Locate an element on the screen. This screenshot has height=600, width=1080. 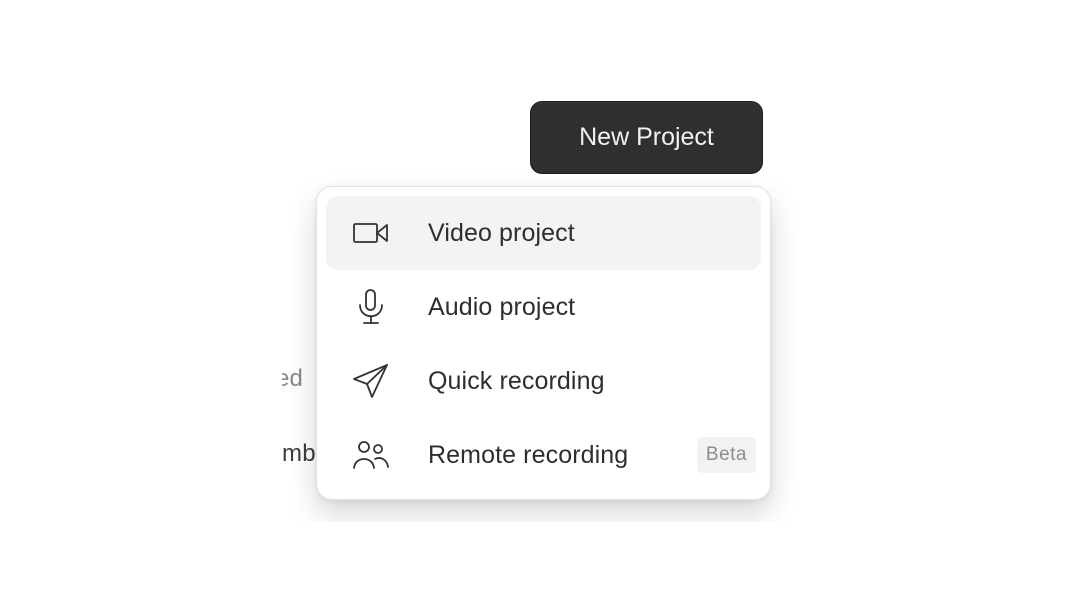
paper-plane-icon is located at coordinates (371, 381).